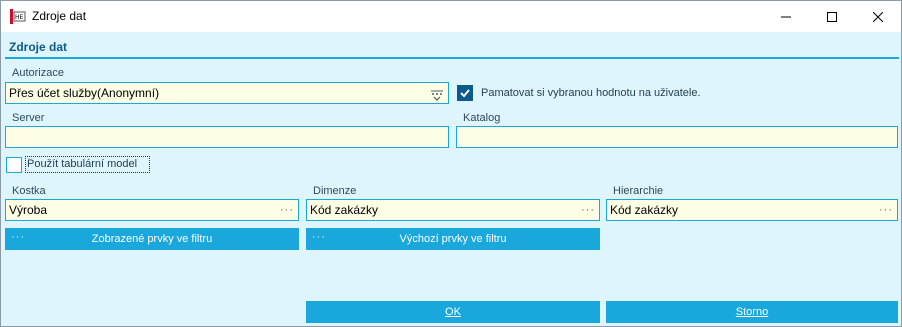 This screenshot has width=902, height=327. What do you see at coordinates (482, 118) in the screenshot?
I see `catalog-label: Katalog` at bounding box center [482, 118].